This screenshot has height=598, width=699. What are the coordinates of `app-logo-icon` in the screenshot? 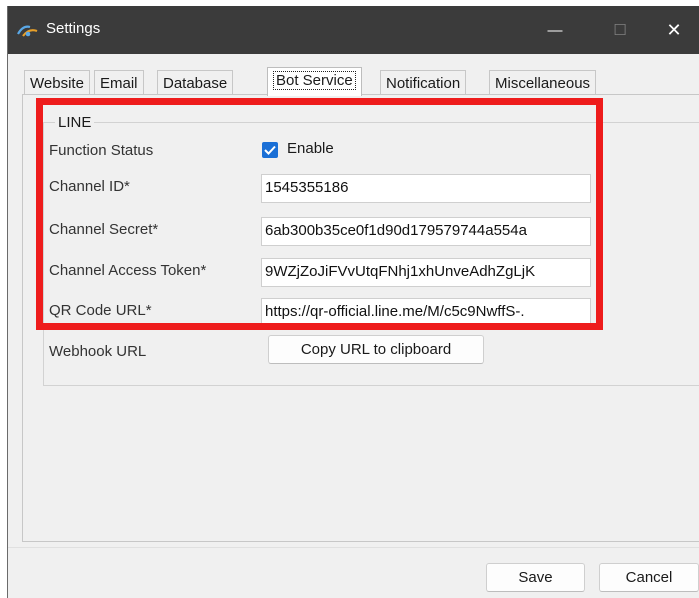 It's located at (27, 31).